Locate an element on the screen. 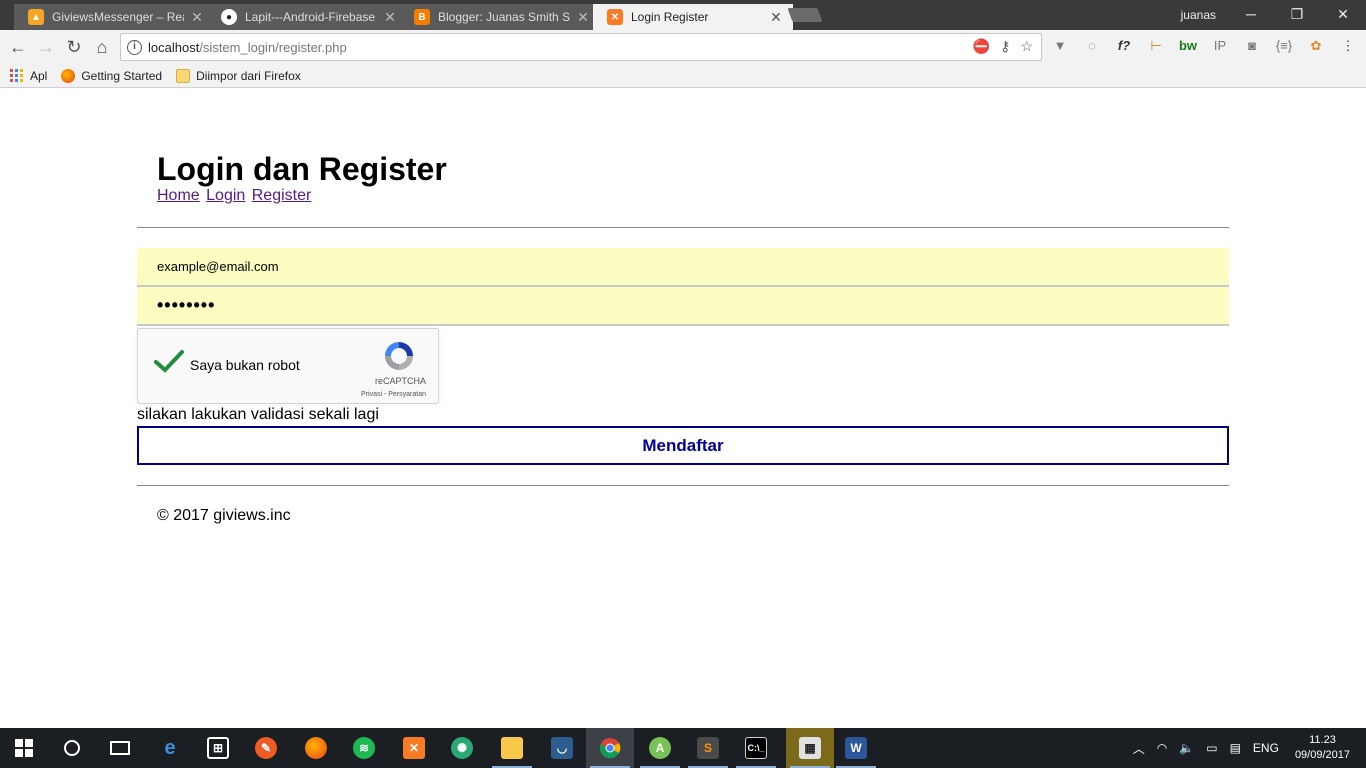 The image size is (1366, 768). taskbar-store: ⊞ is located at coordinates (218, 748).